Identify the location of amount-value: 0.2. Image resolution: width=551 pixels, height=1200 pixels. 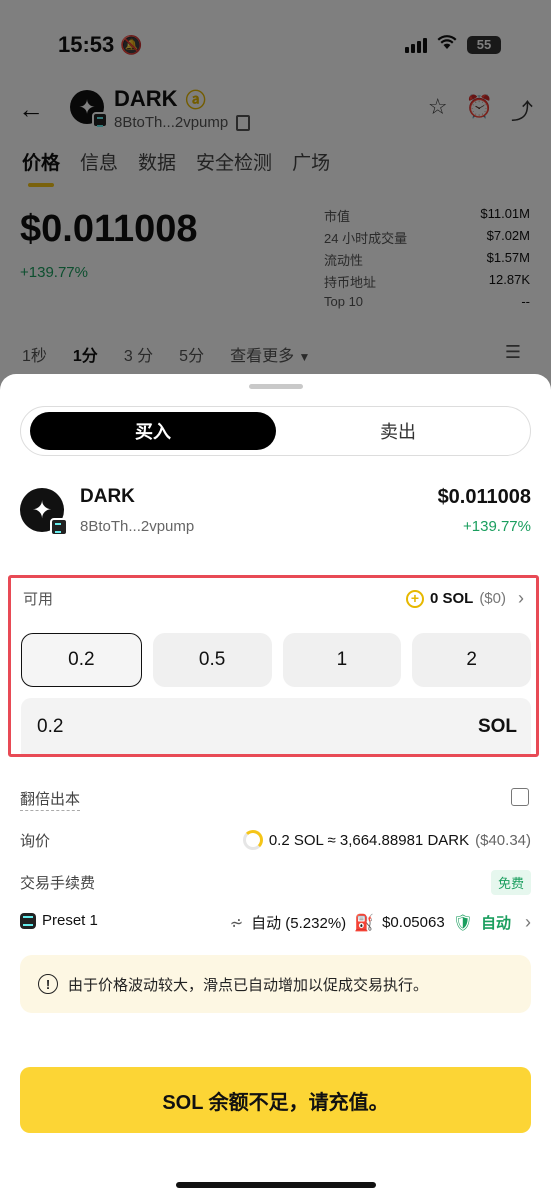
(50, 726).